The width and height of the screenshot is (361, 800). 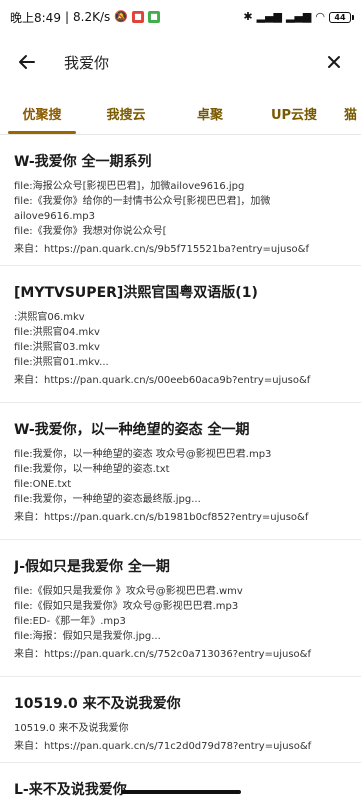 What do you see at coordinates (70, 621) in the screenshot?
I see `file-line: file:ED-《那一年》.mp3` at bounding box center [70, 621].